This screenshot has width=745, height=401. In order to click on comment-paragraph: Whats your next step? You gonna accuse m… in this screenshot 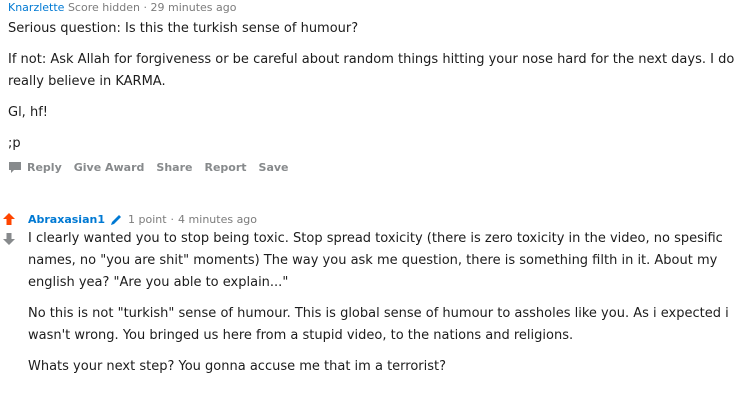, I will do `click(237, 366)`.